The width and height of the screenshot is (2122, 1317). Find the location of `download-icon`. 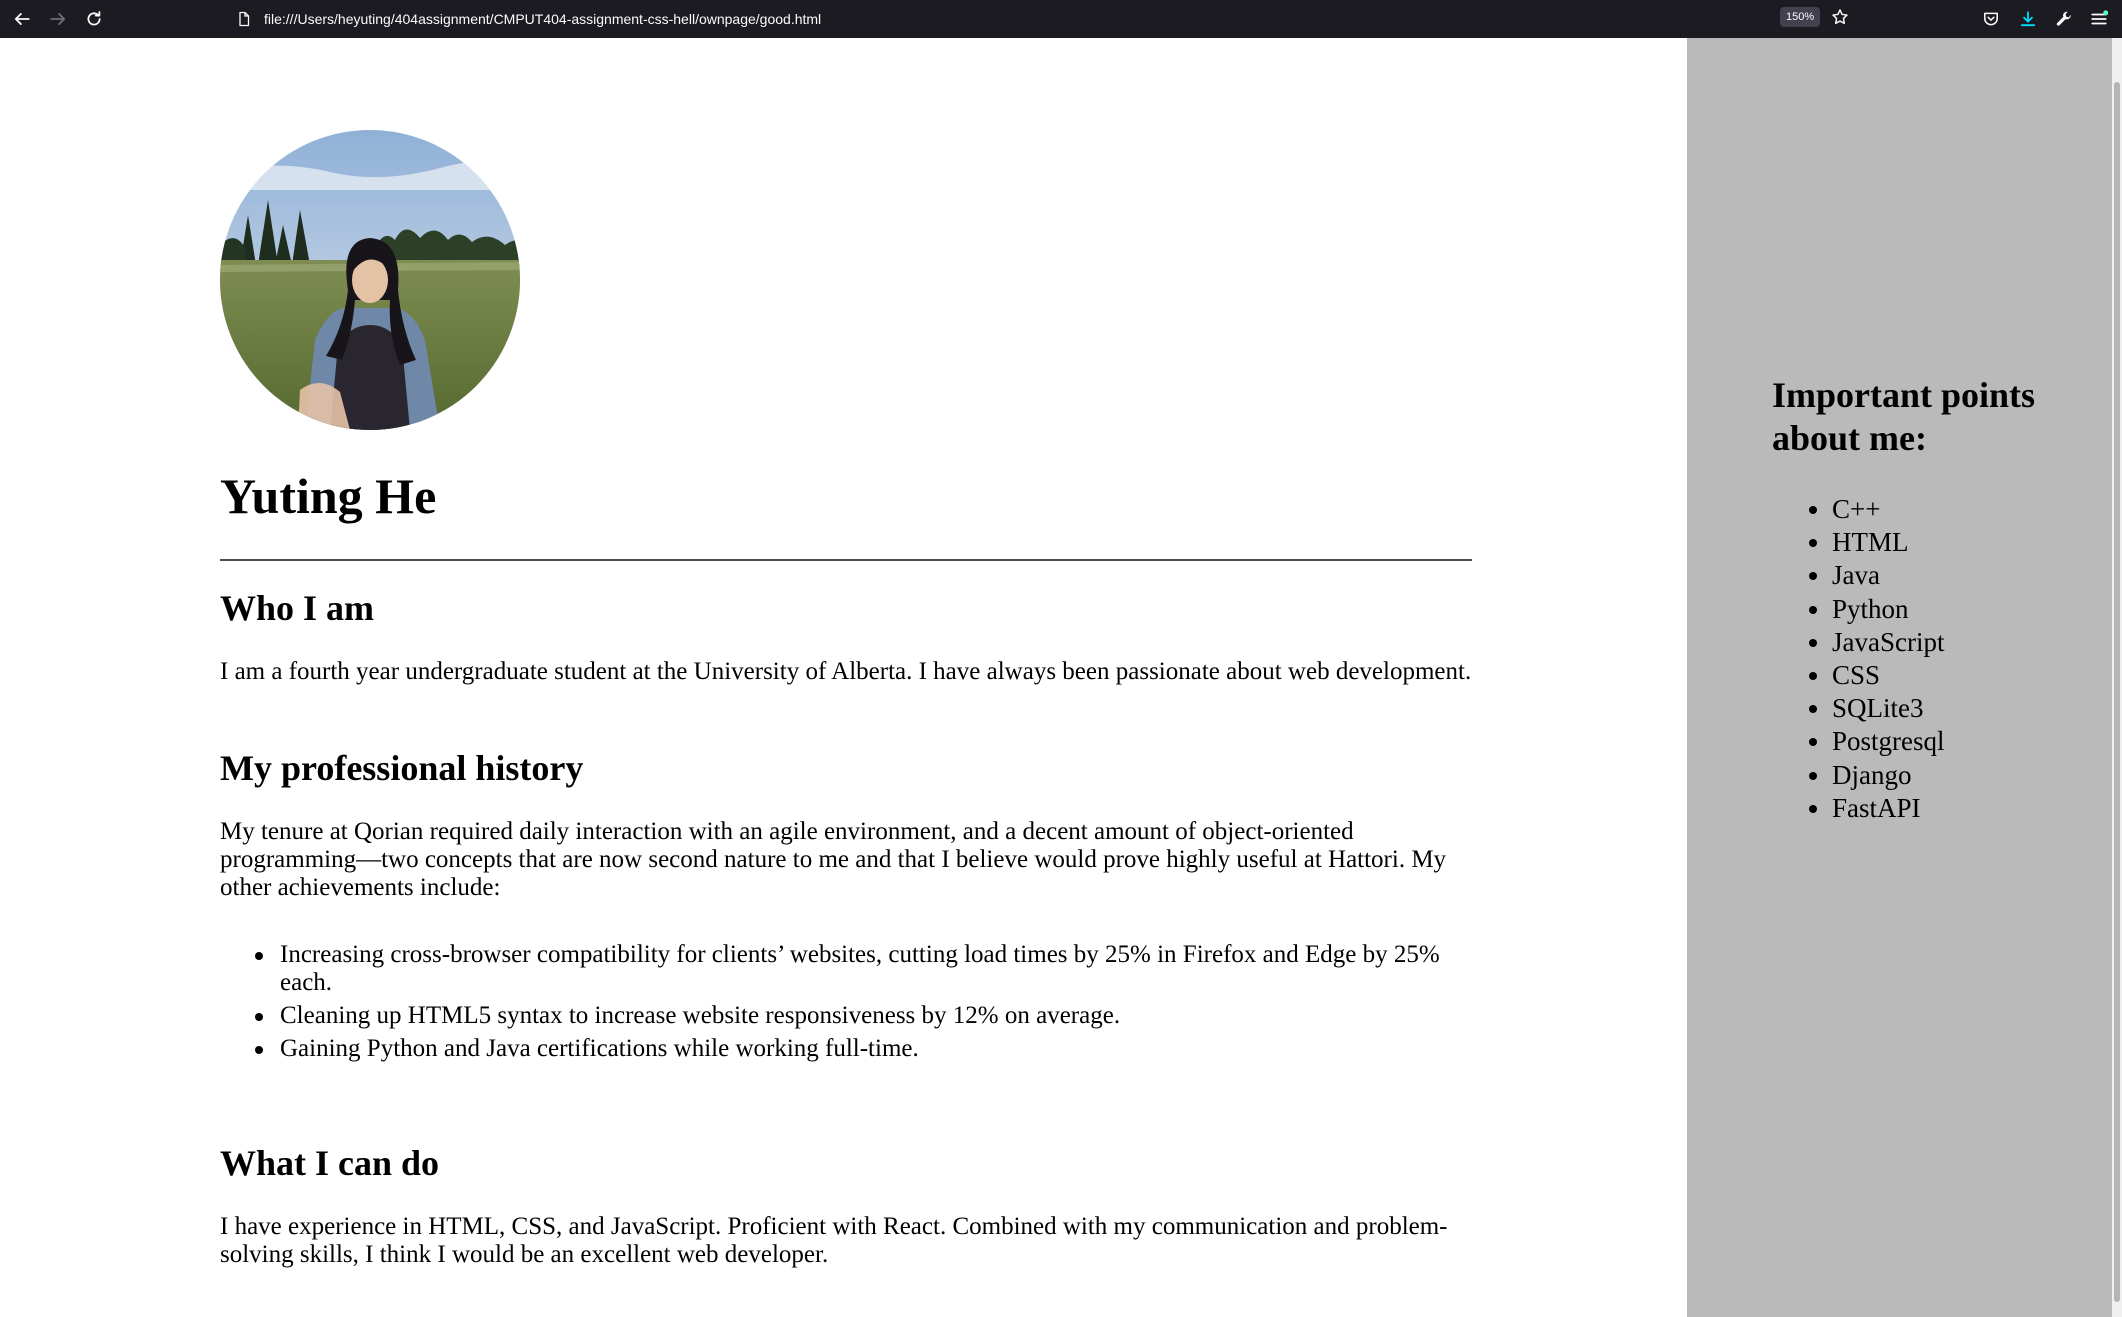

download-icon is located at coordinates (2028, 19).